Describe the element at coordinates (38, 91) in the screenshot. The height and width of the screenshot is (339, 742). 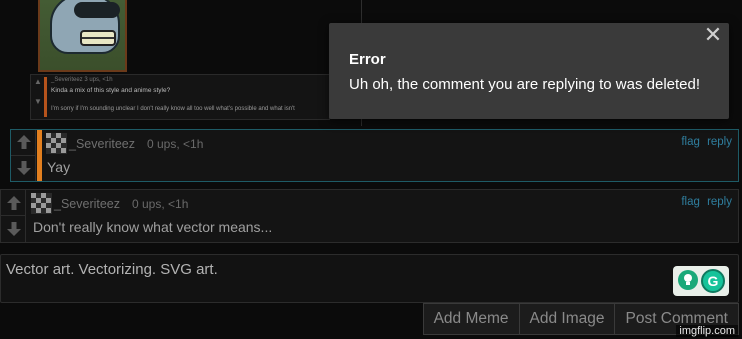
I see `mini-vote-arrows: ▲ ▼` at that location.